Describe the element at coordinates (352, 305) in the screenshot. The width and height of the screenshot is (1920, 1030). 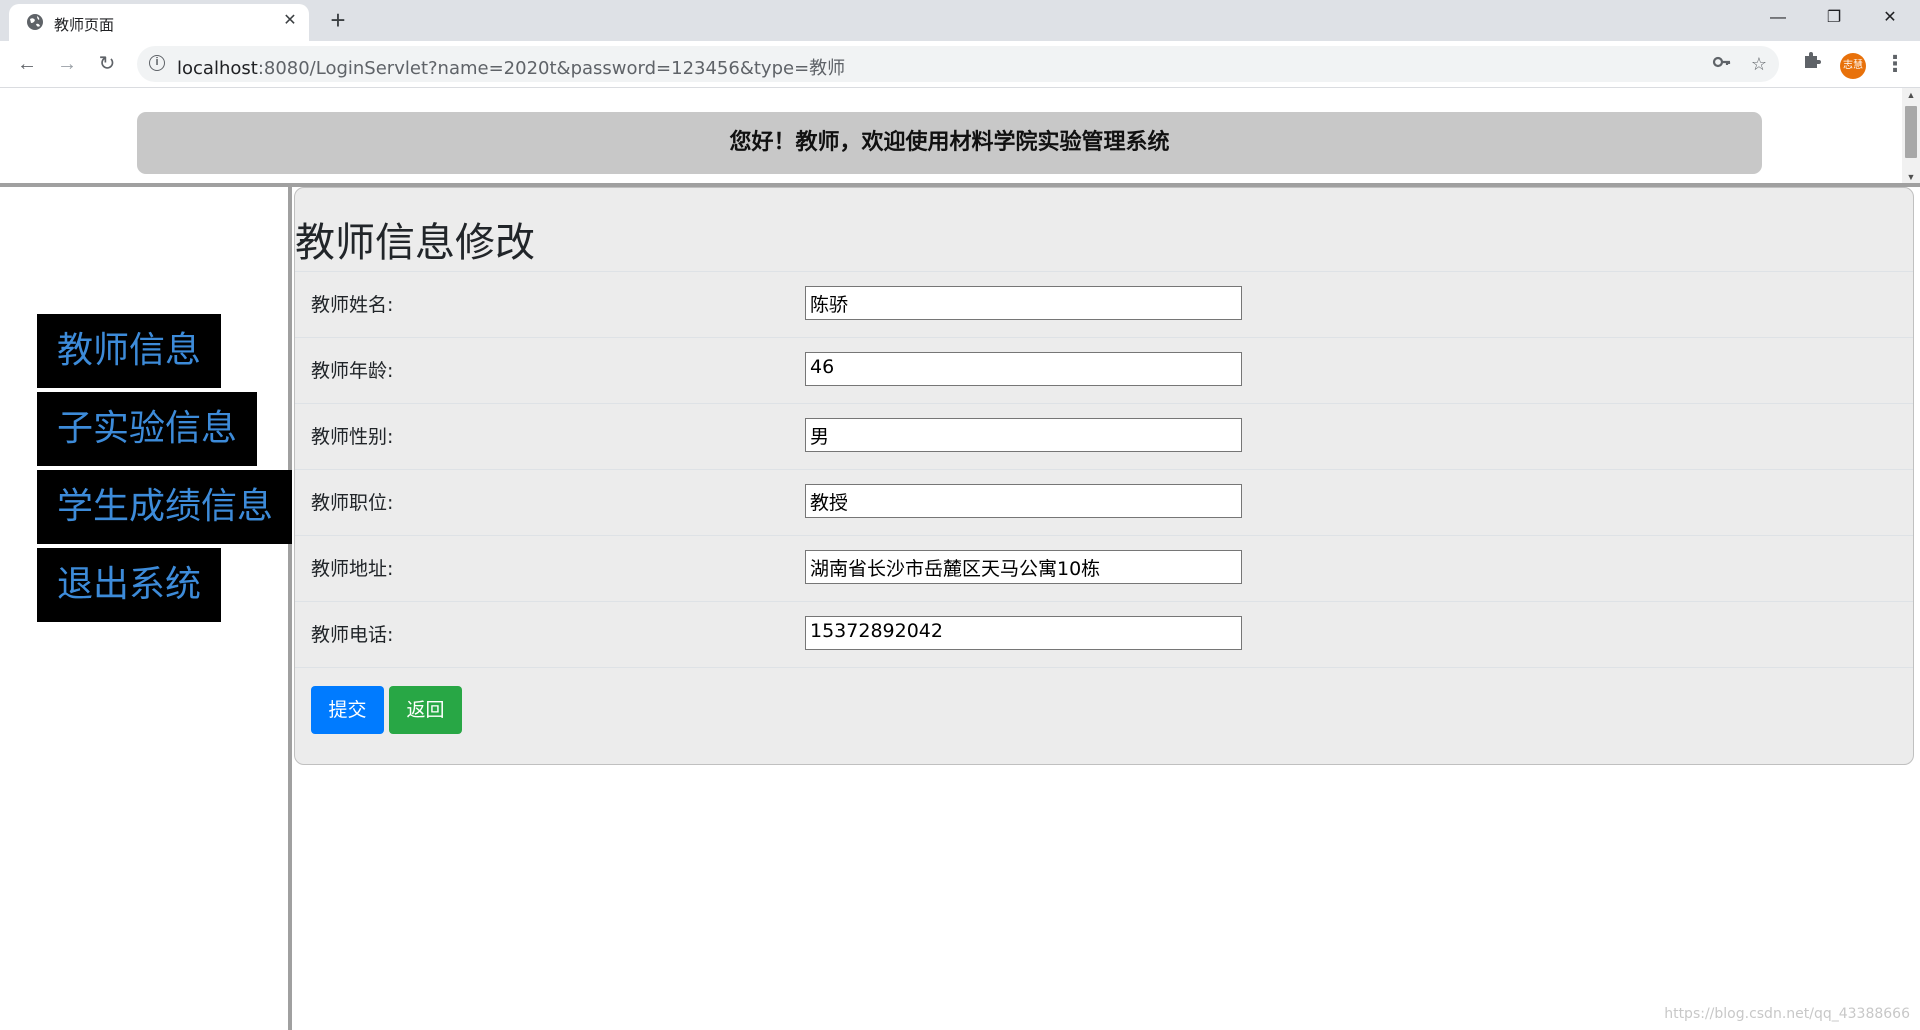
I see `name-label: 教师姓名:` at that location.